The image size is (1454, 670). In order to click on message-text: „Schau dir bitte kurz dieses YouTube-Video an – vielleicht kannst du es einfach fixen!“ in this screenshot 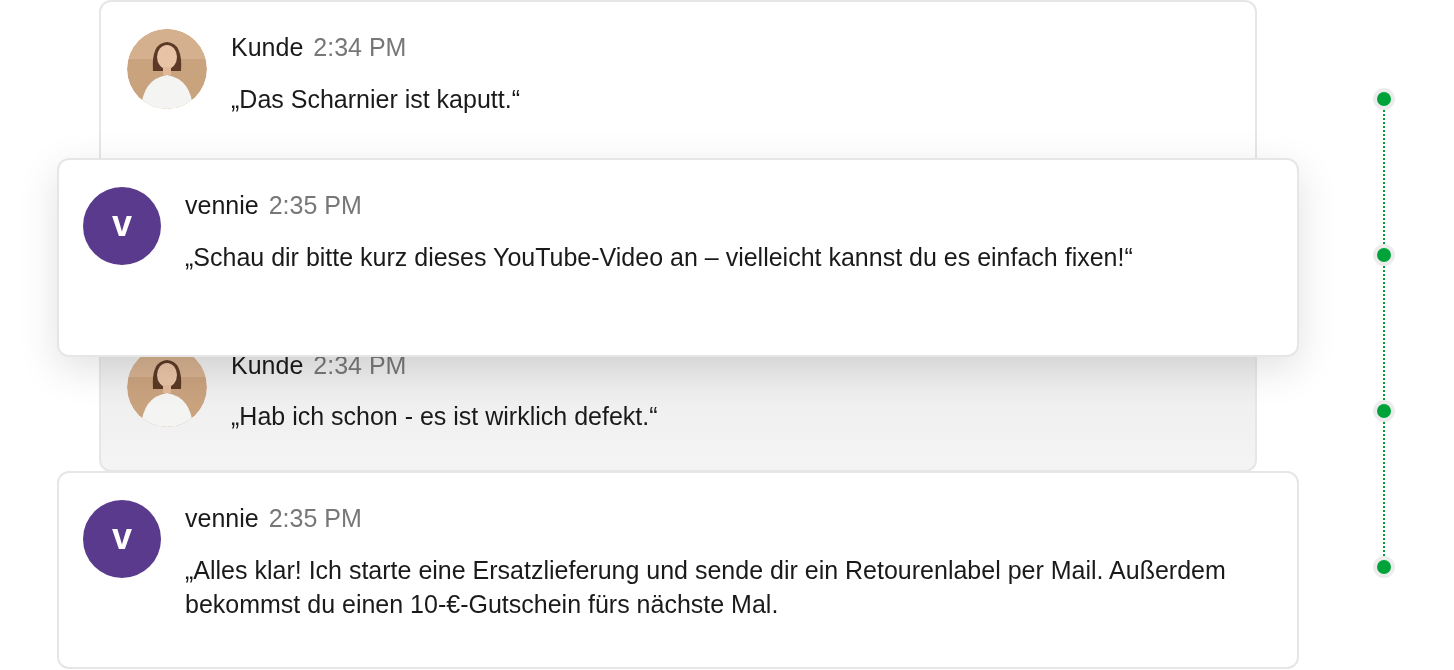, I will do `click(659, 257)`.